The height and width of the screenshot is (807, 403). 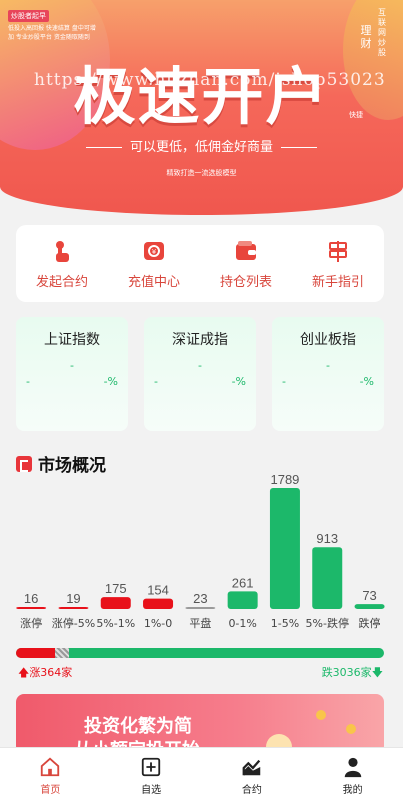 I want to click on recharge-icon: ¥, so click(x=154, y=251).